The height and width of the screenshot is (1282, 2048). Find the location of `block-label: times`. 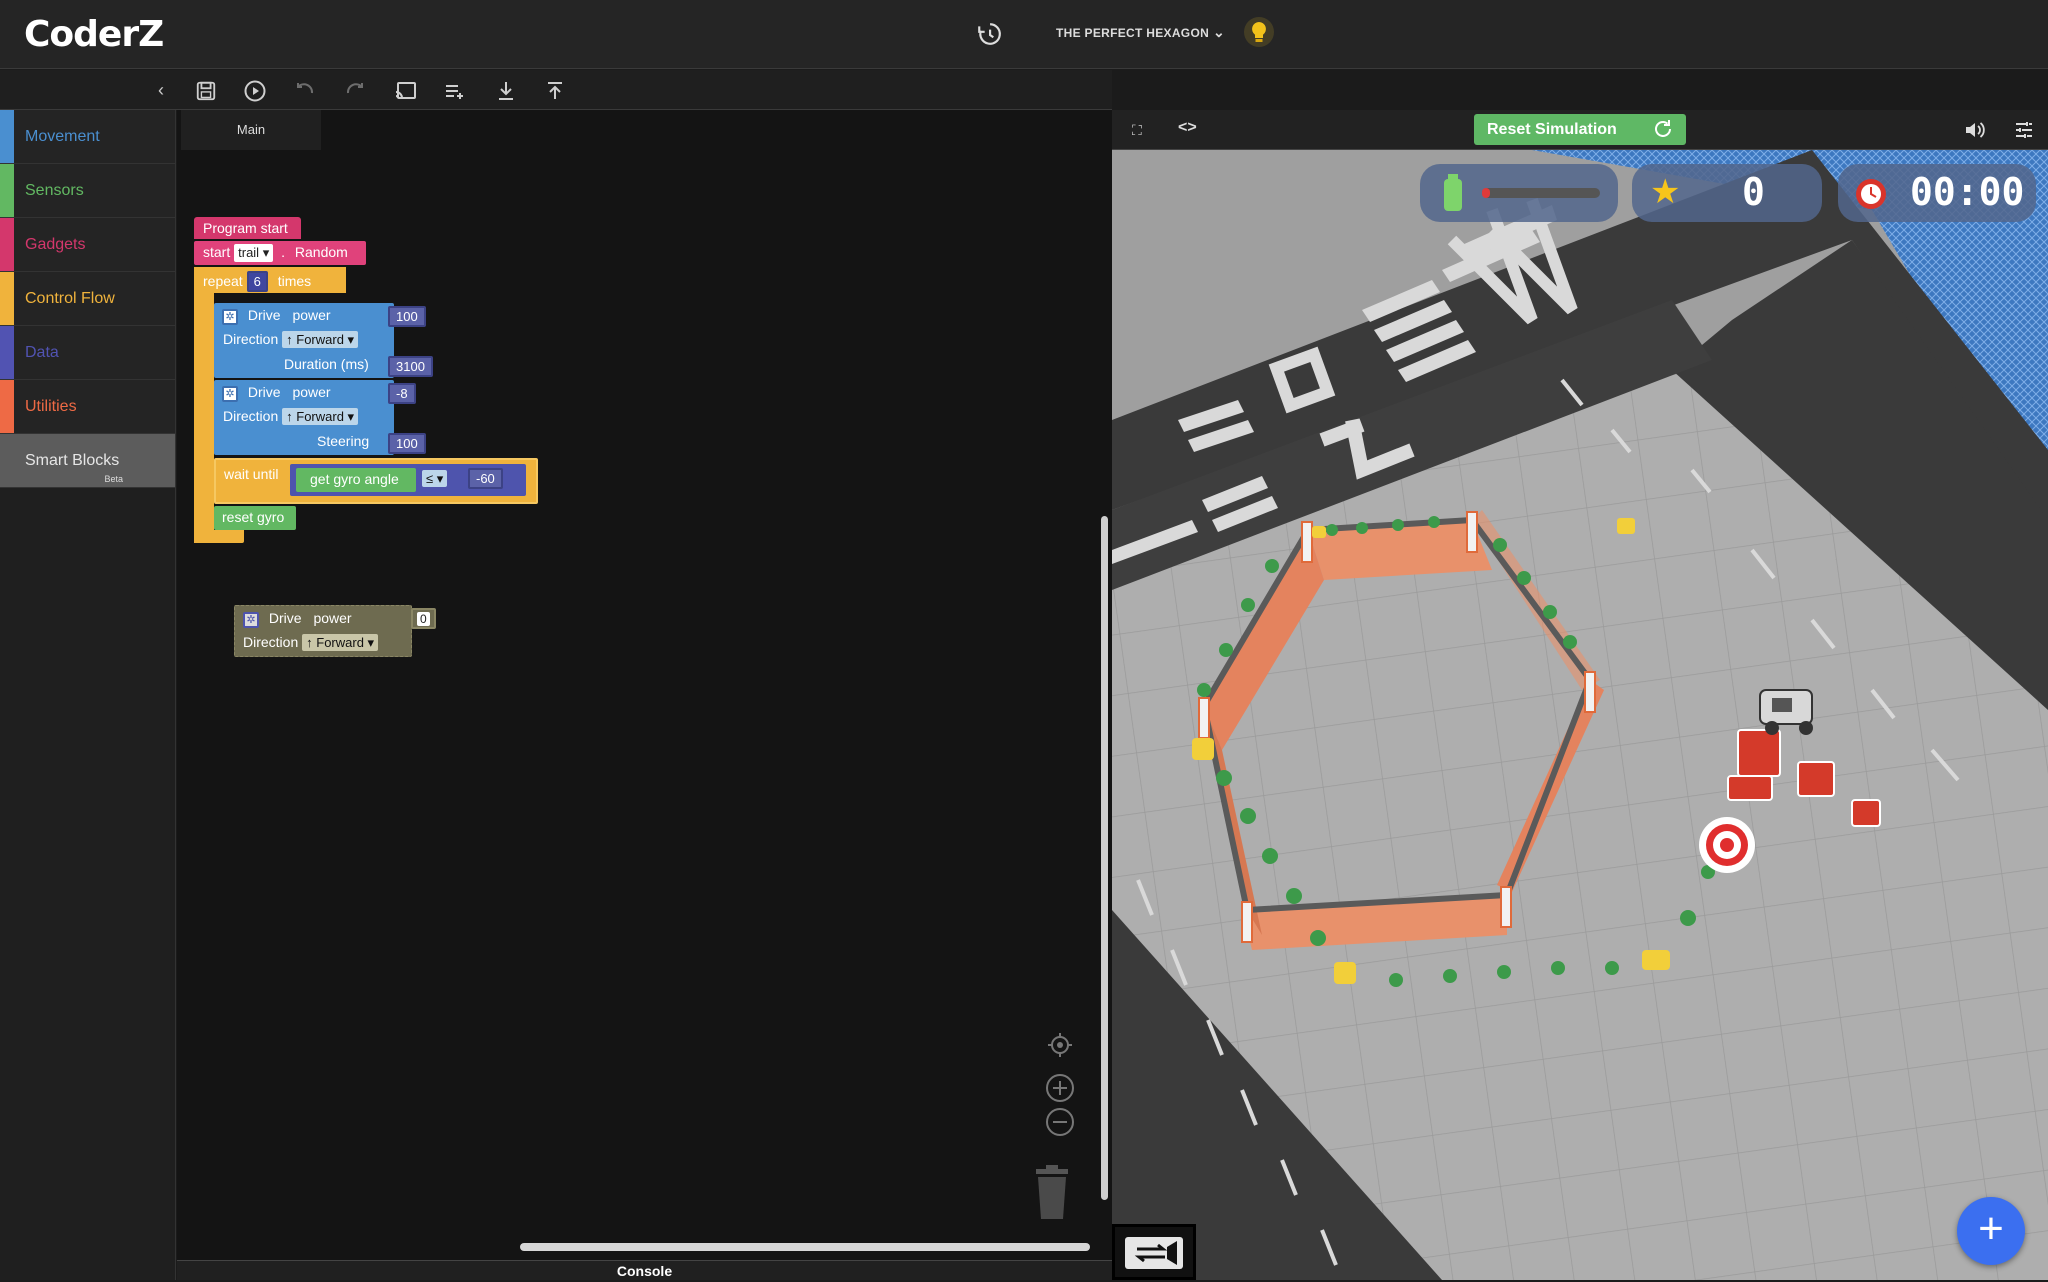

block-label: times is located at coordinates (294, 281).